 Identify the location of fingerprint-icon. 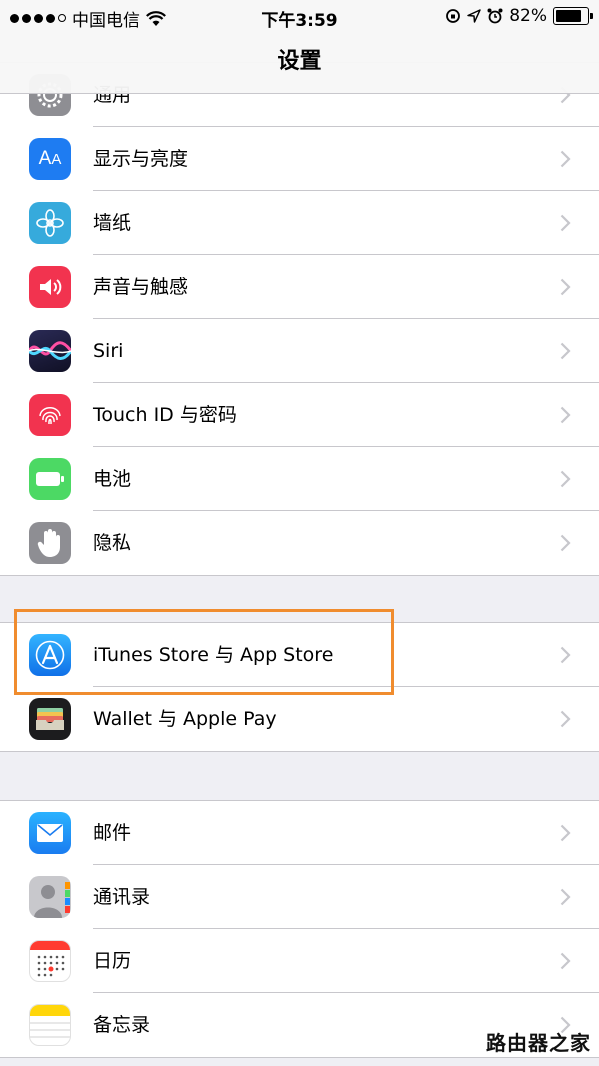
(50, 415).